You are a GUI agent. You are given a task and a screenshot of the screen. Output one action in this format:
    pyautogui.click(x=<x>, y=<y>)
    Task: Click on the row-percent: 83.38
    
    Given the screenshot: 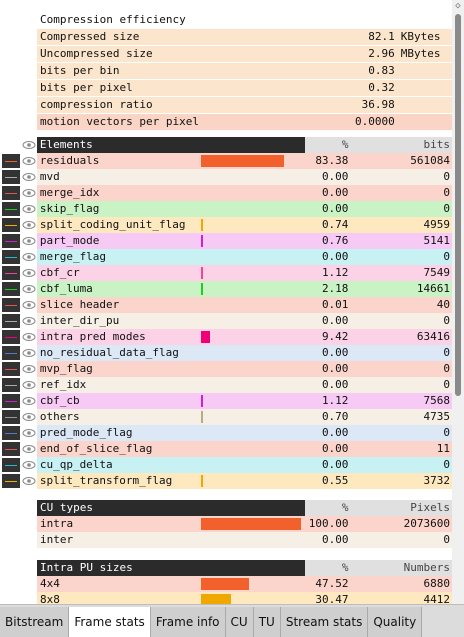 What is the action you would take?
    pyautogui.click(x=328, y=161)
    